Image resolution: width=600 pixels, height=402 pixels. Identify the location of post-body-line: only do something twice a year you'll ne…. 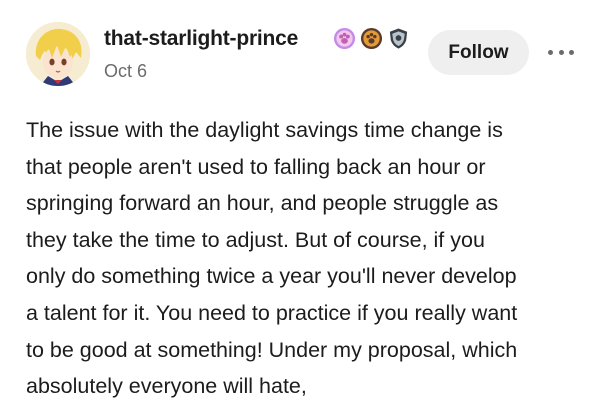
(271, 276).